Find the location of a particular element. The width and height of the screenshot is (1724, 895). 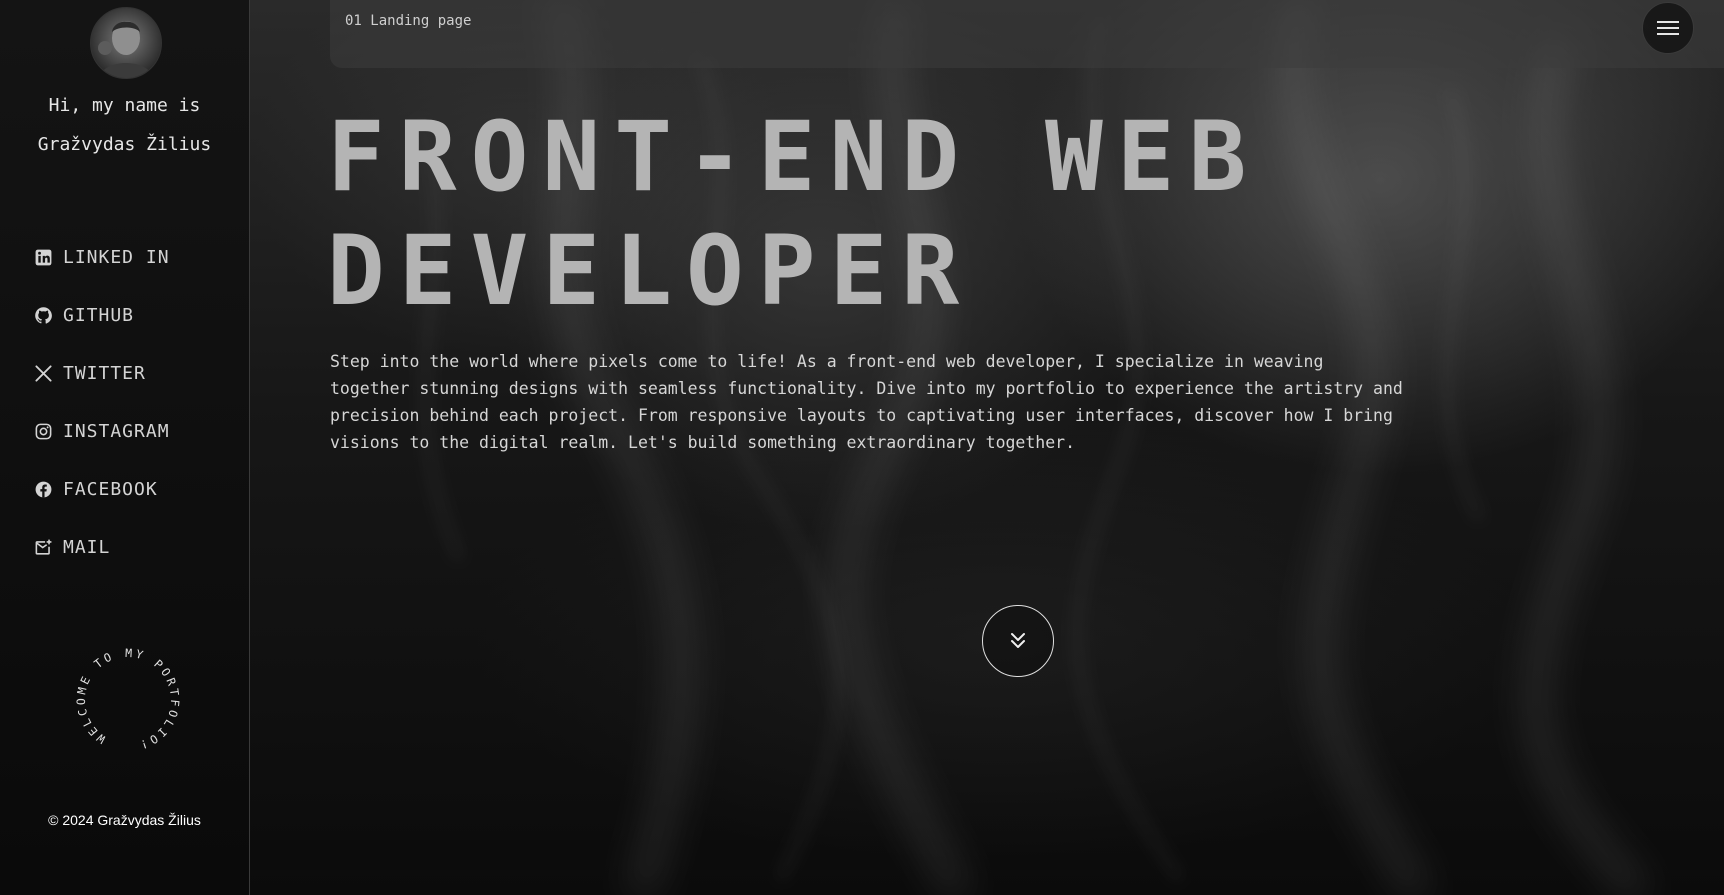

mail-icon is located at coordinates (43, 547).